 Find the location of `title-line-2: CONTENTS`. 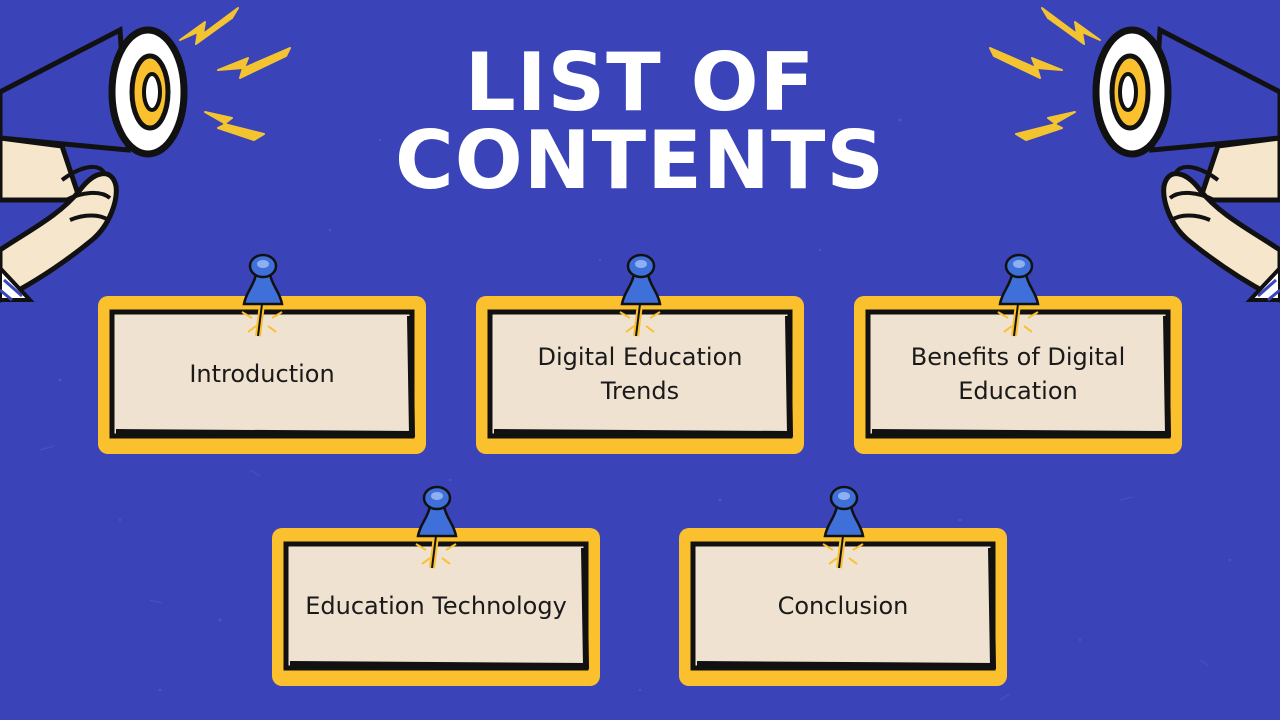

title-line-2: CONTENTS is located at coordinates (640, 160).